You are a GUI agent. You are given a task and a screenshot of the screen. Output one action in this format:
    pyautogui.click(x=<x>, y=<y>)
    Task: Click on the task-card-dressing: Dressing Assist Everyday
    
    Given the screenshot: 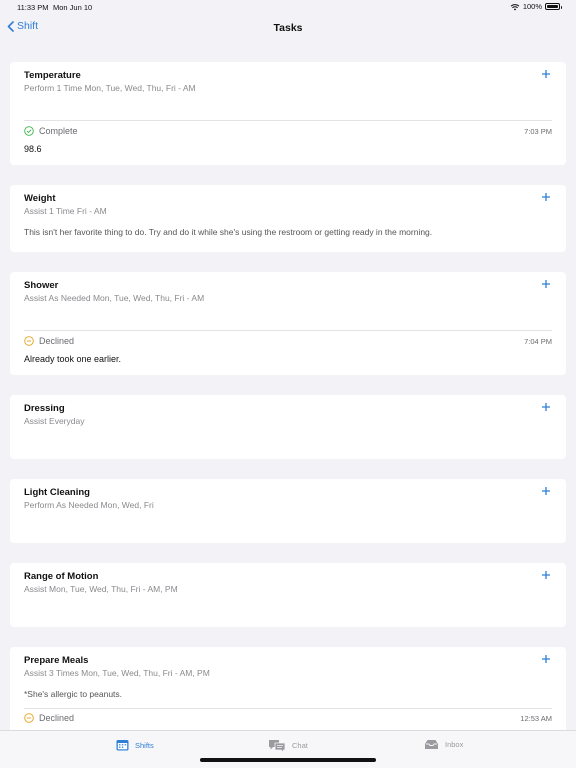 What is the action you would take?
    pyautogui.click(x=288, y=427)
    